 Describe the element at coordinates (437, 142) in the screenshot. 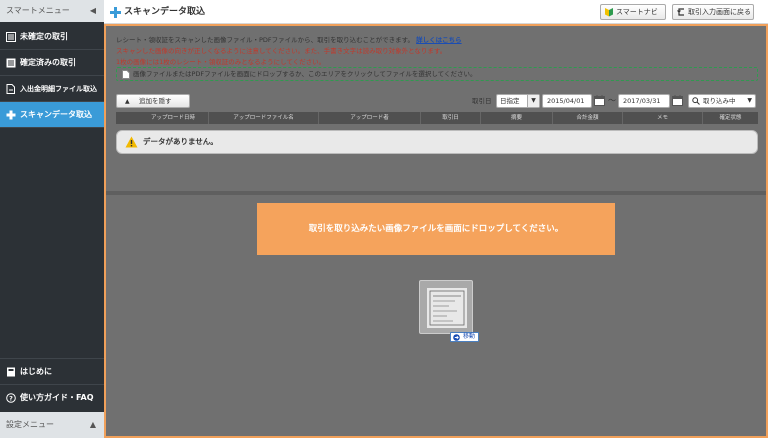

I see `empty-state-message: データがありません。` at that location.